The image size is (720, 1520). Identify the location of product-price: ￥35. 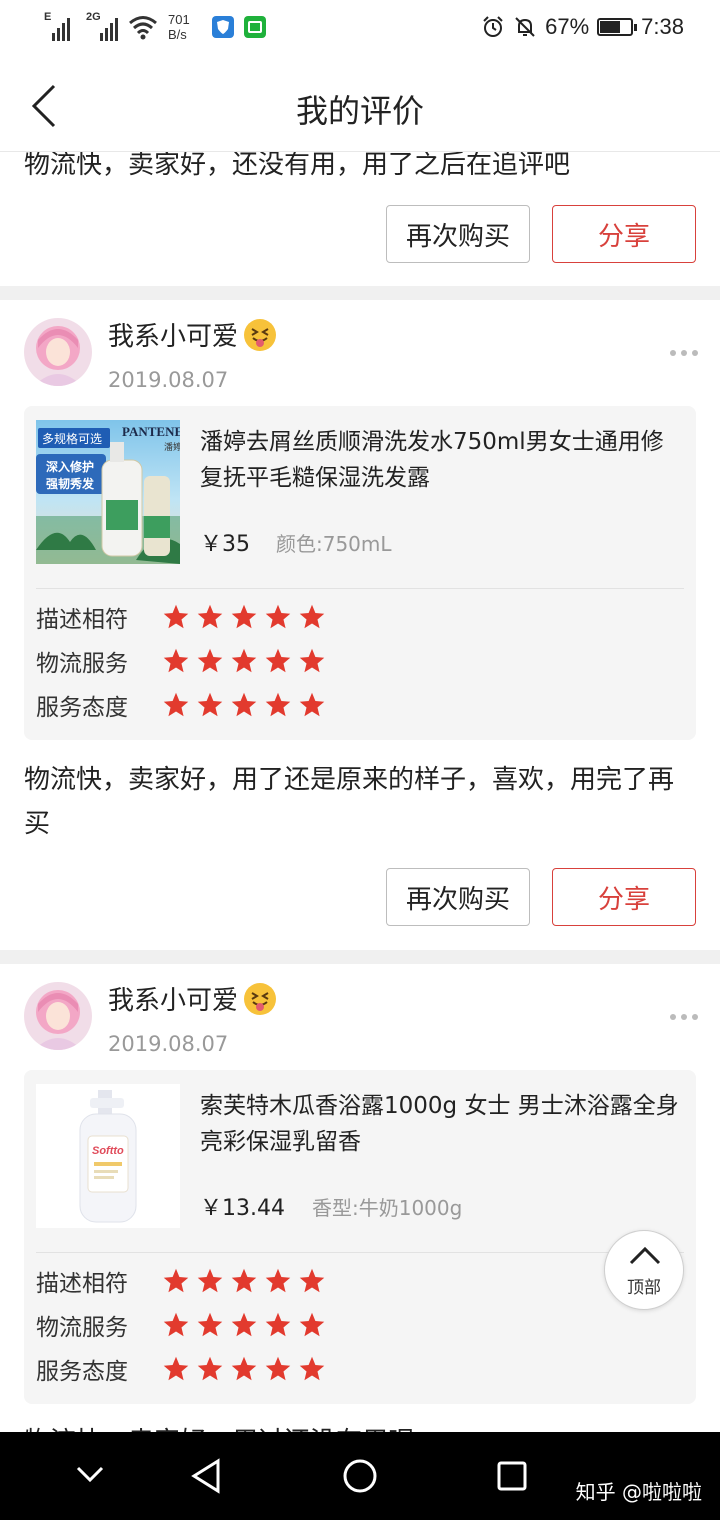
(225, 544).